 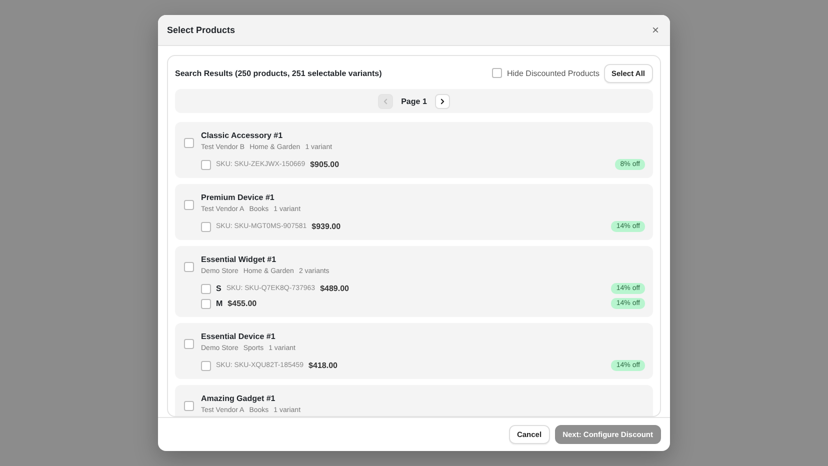 What do you see at coordinates (238, 198) in the screenshot?
I see `product-name: Premium Device #1` at bounding box center [238, 198].